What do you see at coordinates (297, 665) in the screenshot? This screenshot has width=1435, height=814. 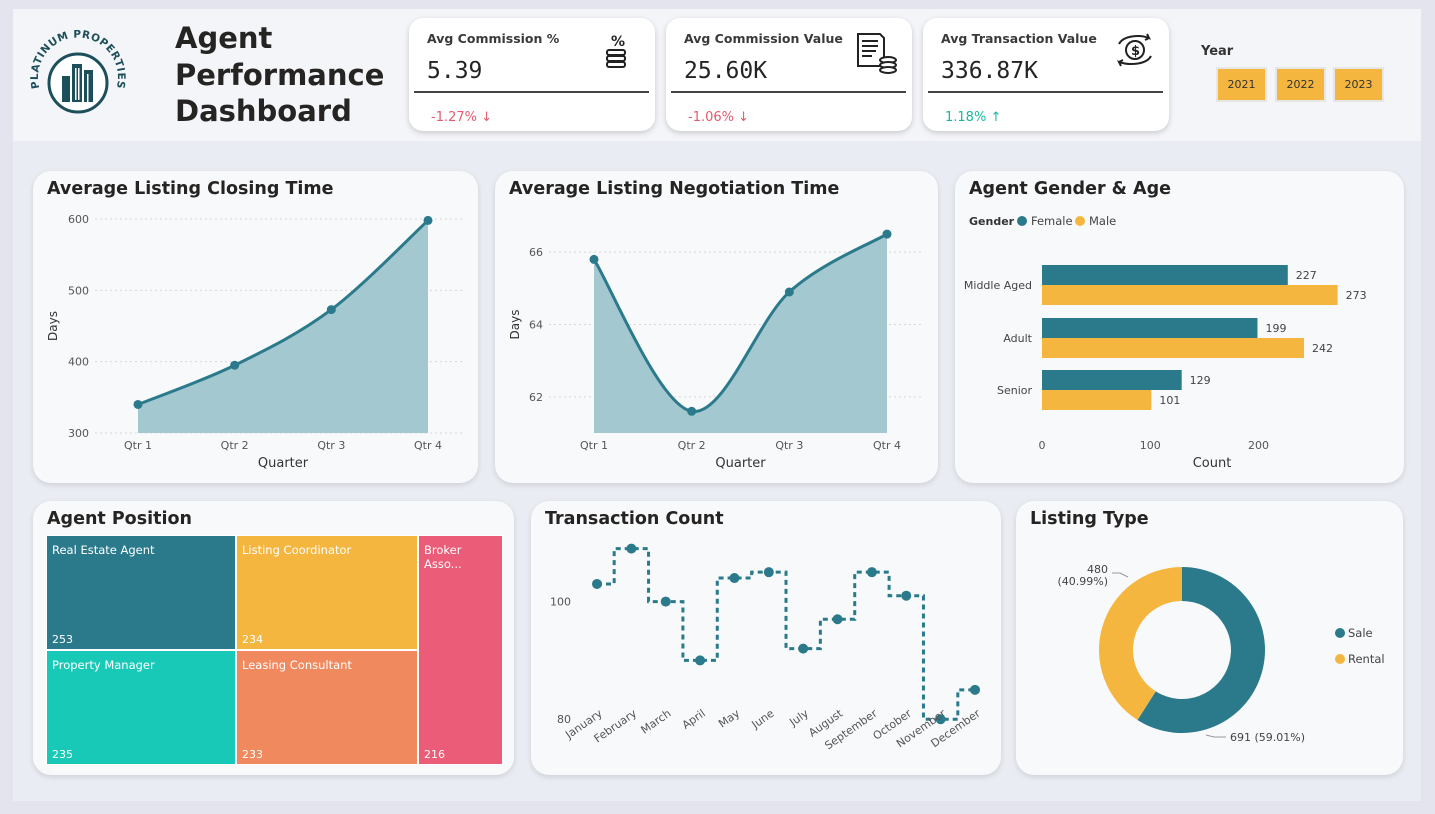 I see `treemap-label: Leasing Consultant` at bounding box center [297, 665].